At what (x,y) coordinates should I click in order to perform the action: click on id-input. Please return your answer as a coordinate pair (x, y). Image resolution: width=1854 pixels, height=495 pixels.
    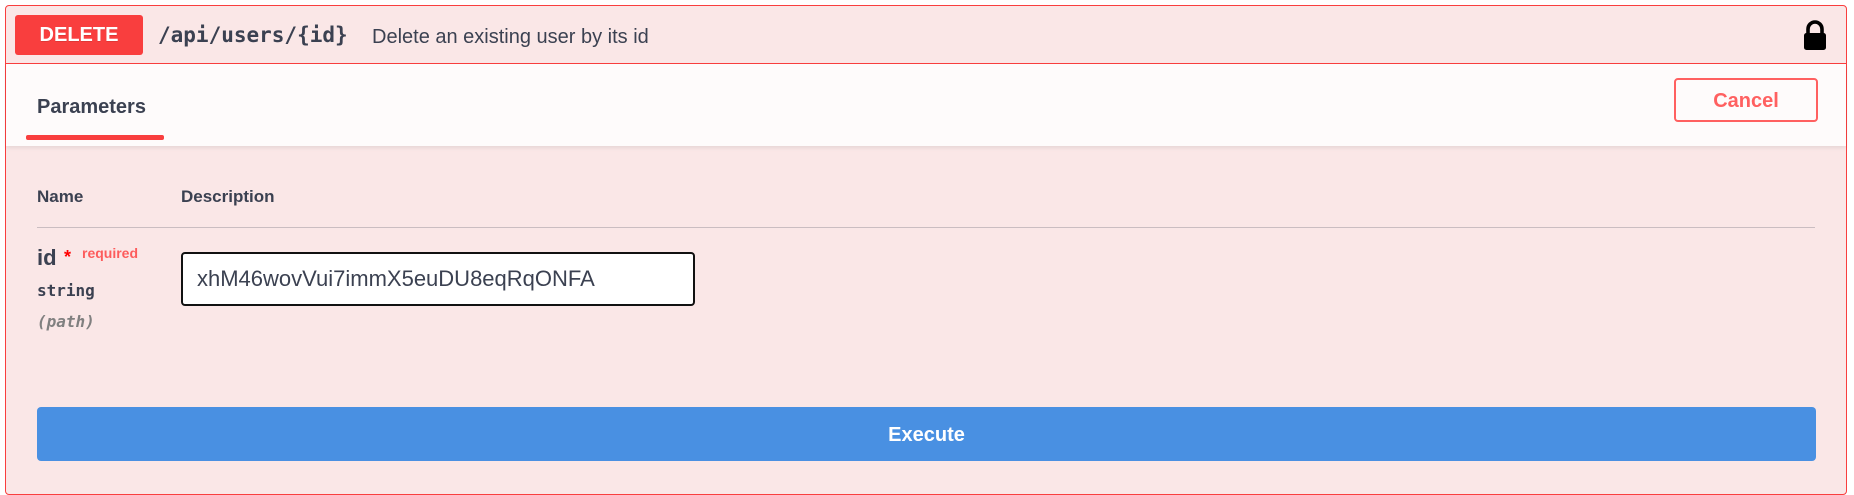
    Looking at the image, I should click on (438, 279).